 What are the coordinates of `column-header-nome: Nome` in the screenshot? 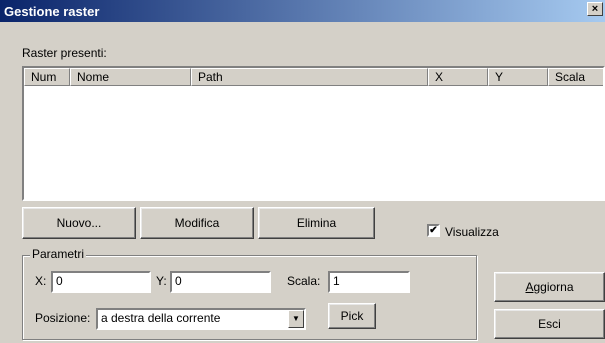 It's located at (130, 77).